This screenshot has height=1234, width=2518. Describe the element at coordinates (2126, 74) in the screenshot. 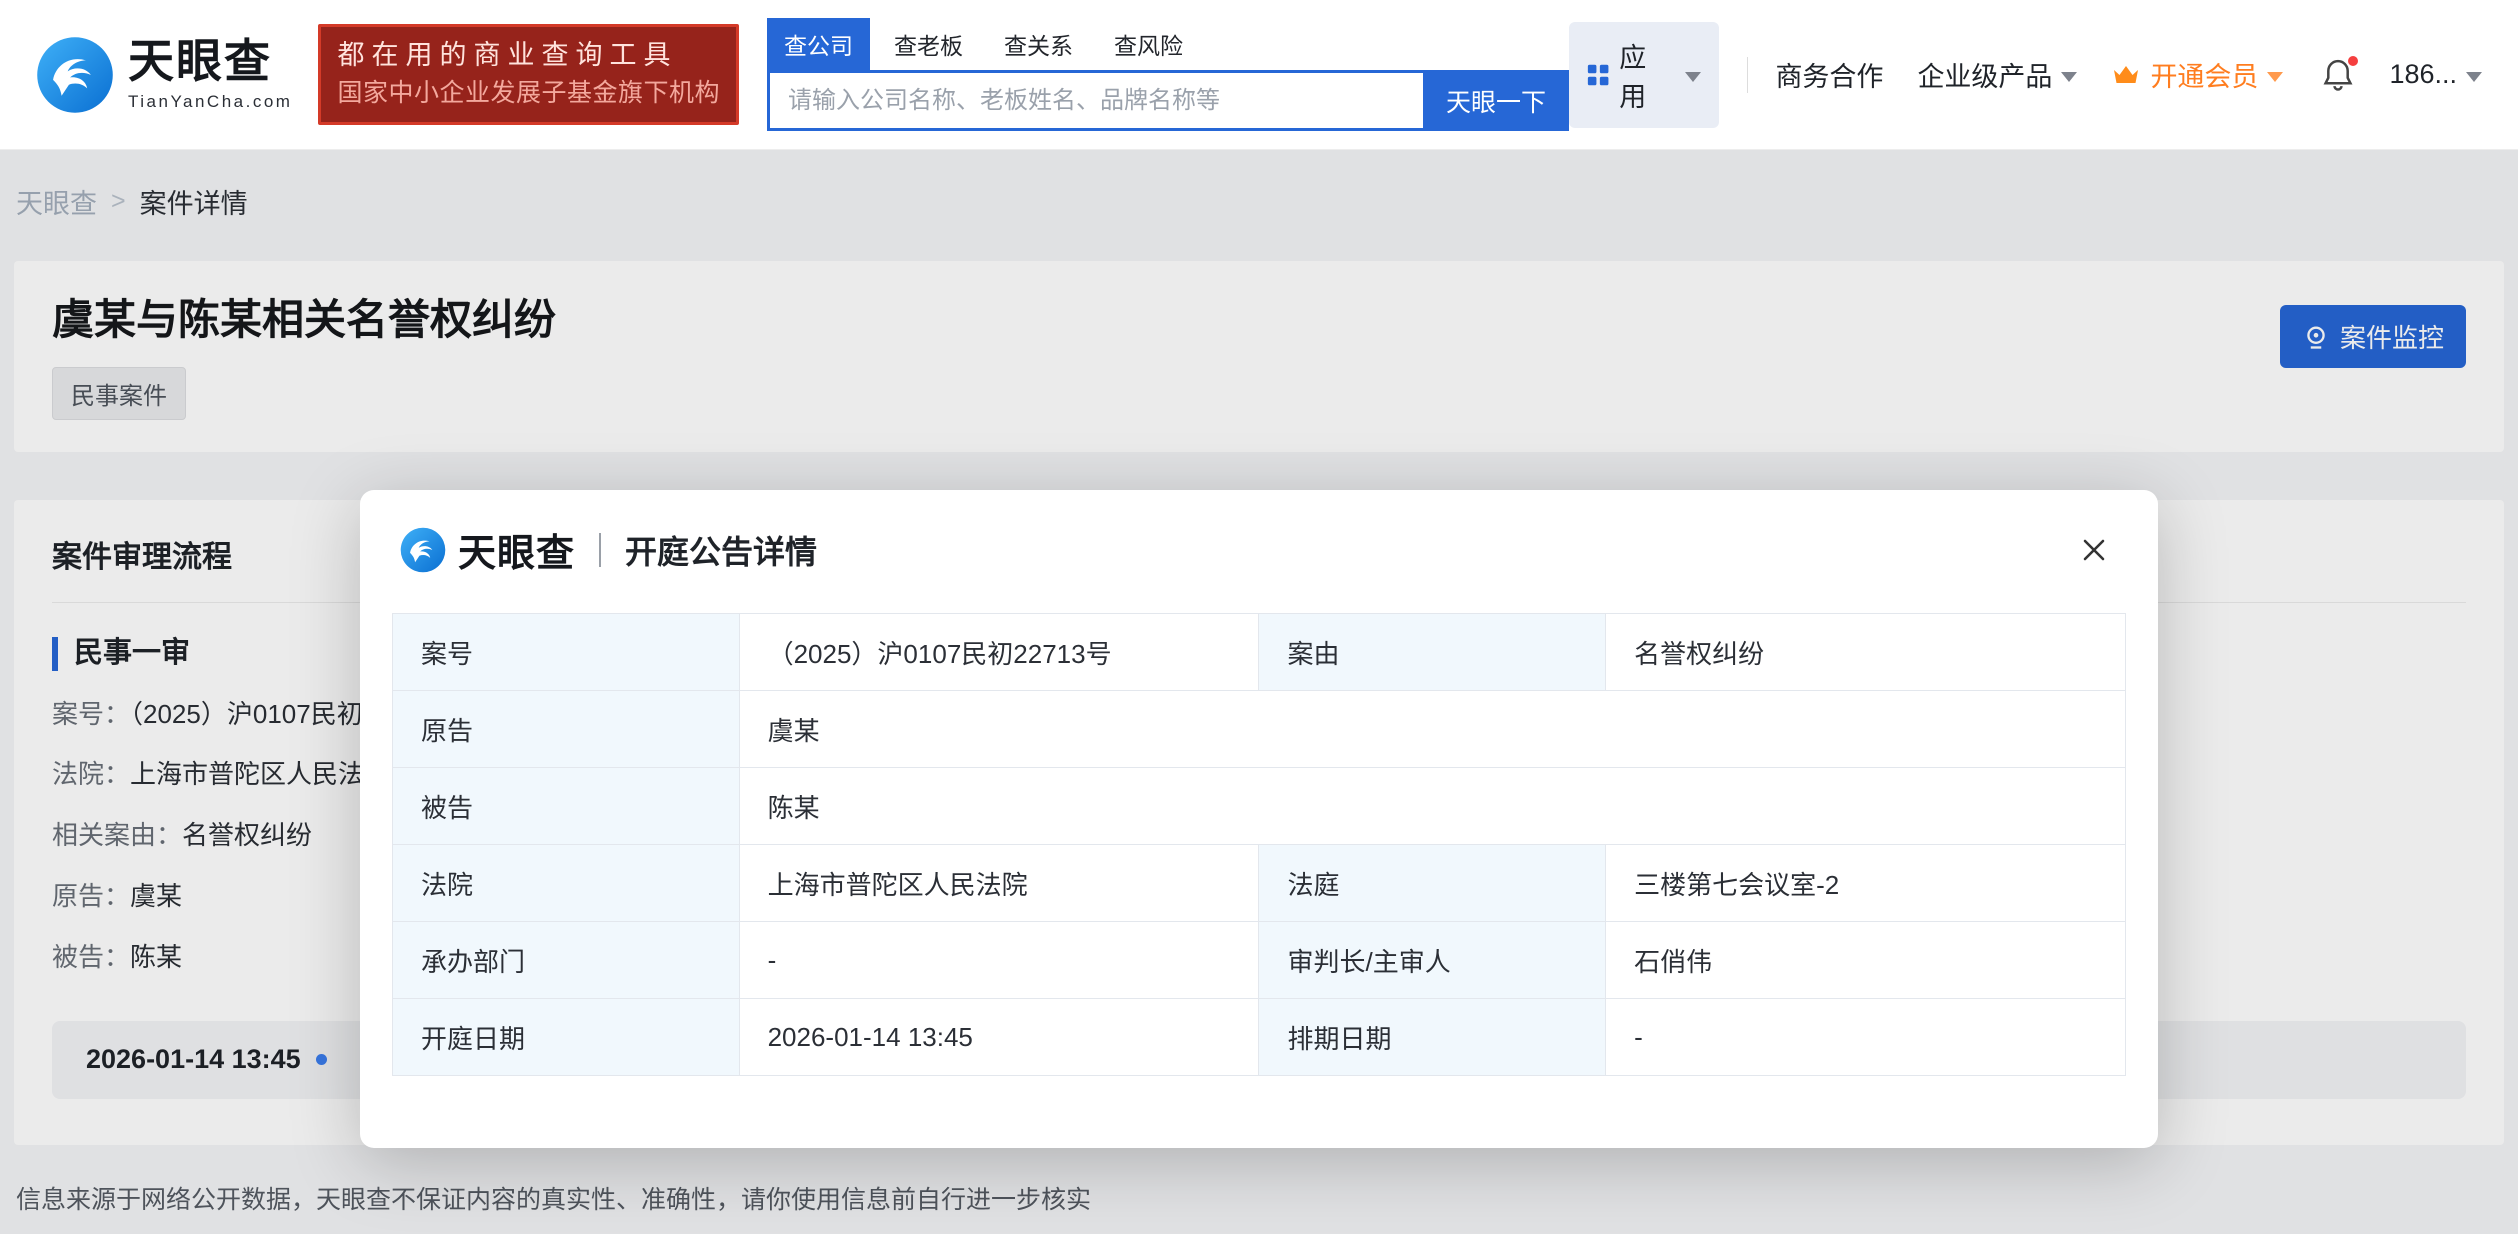

I see `crown-icon` at that location.